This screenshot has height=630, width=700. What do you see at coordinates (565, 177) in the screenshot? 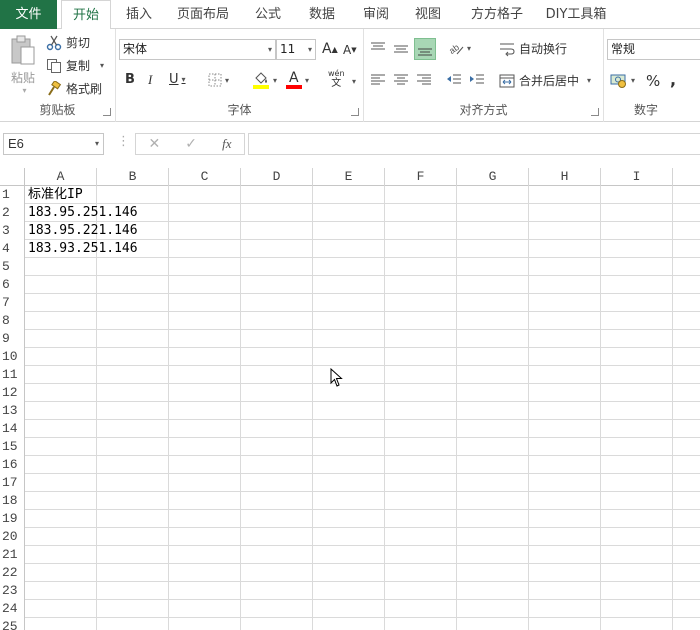
I see `column-header-h: H` at bounding box center [565, 177].